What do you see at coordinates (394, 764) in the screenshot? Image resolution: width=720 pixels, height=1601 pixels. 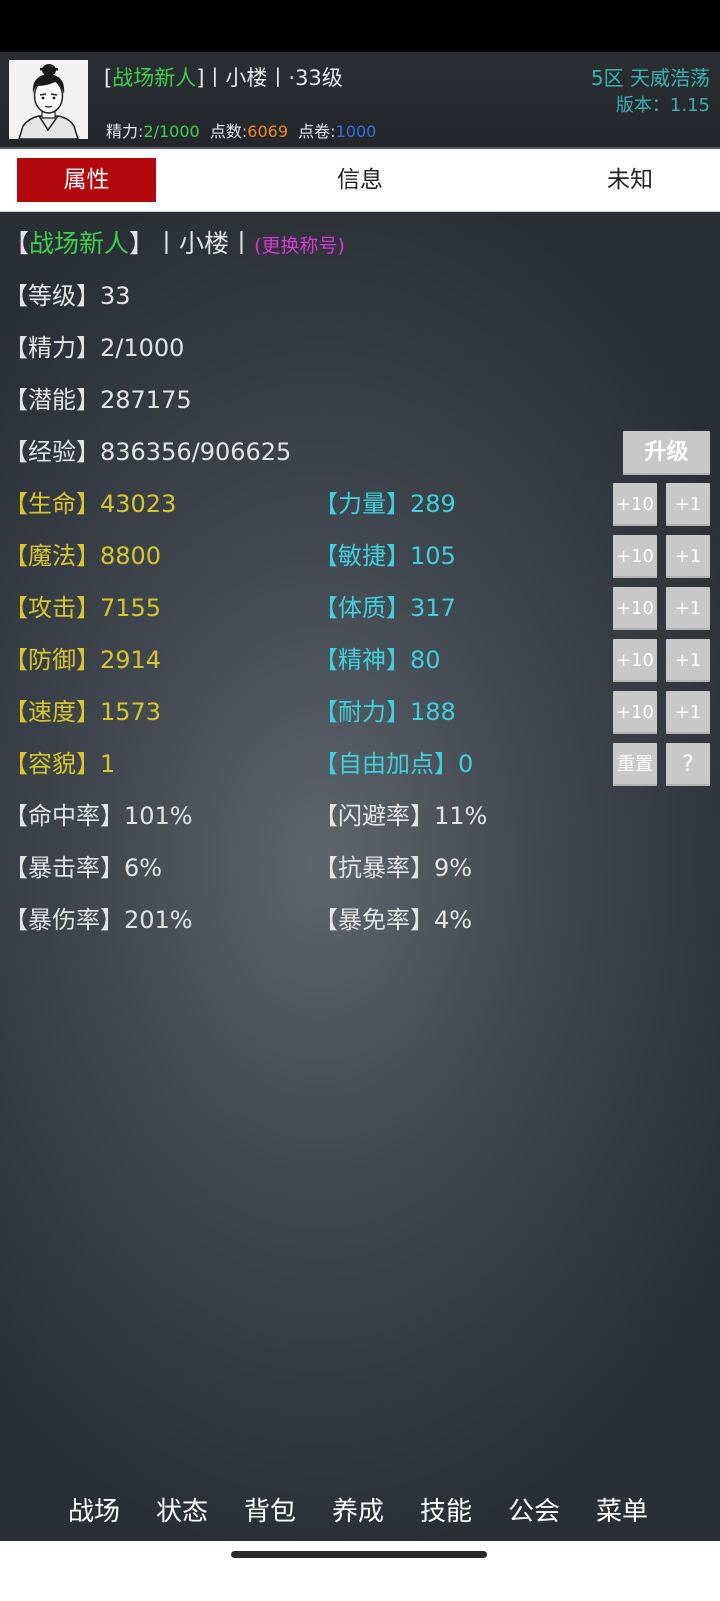 I see `stat-free-points: 【自由加点】0` at bounding box center [394, 764].